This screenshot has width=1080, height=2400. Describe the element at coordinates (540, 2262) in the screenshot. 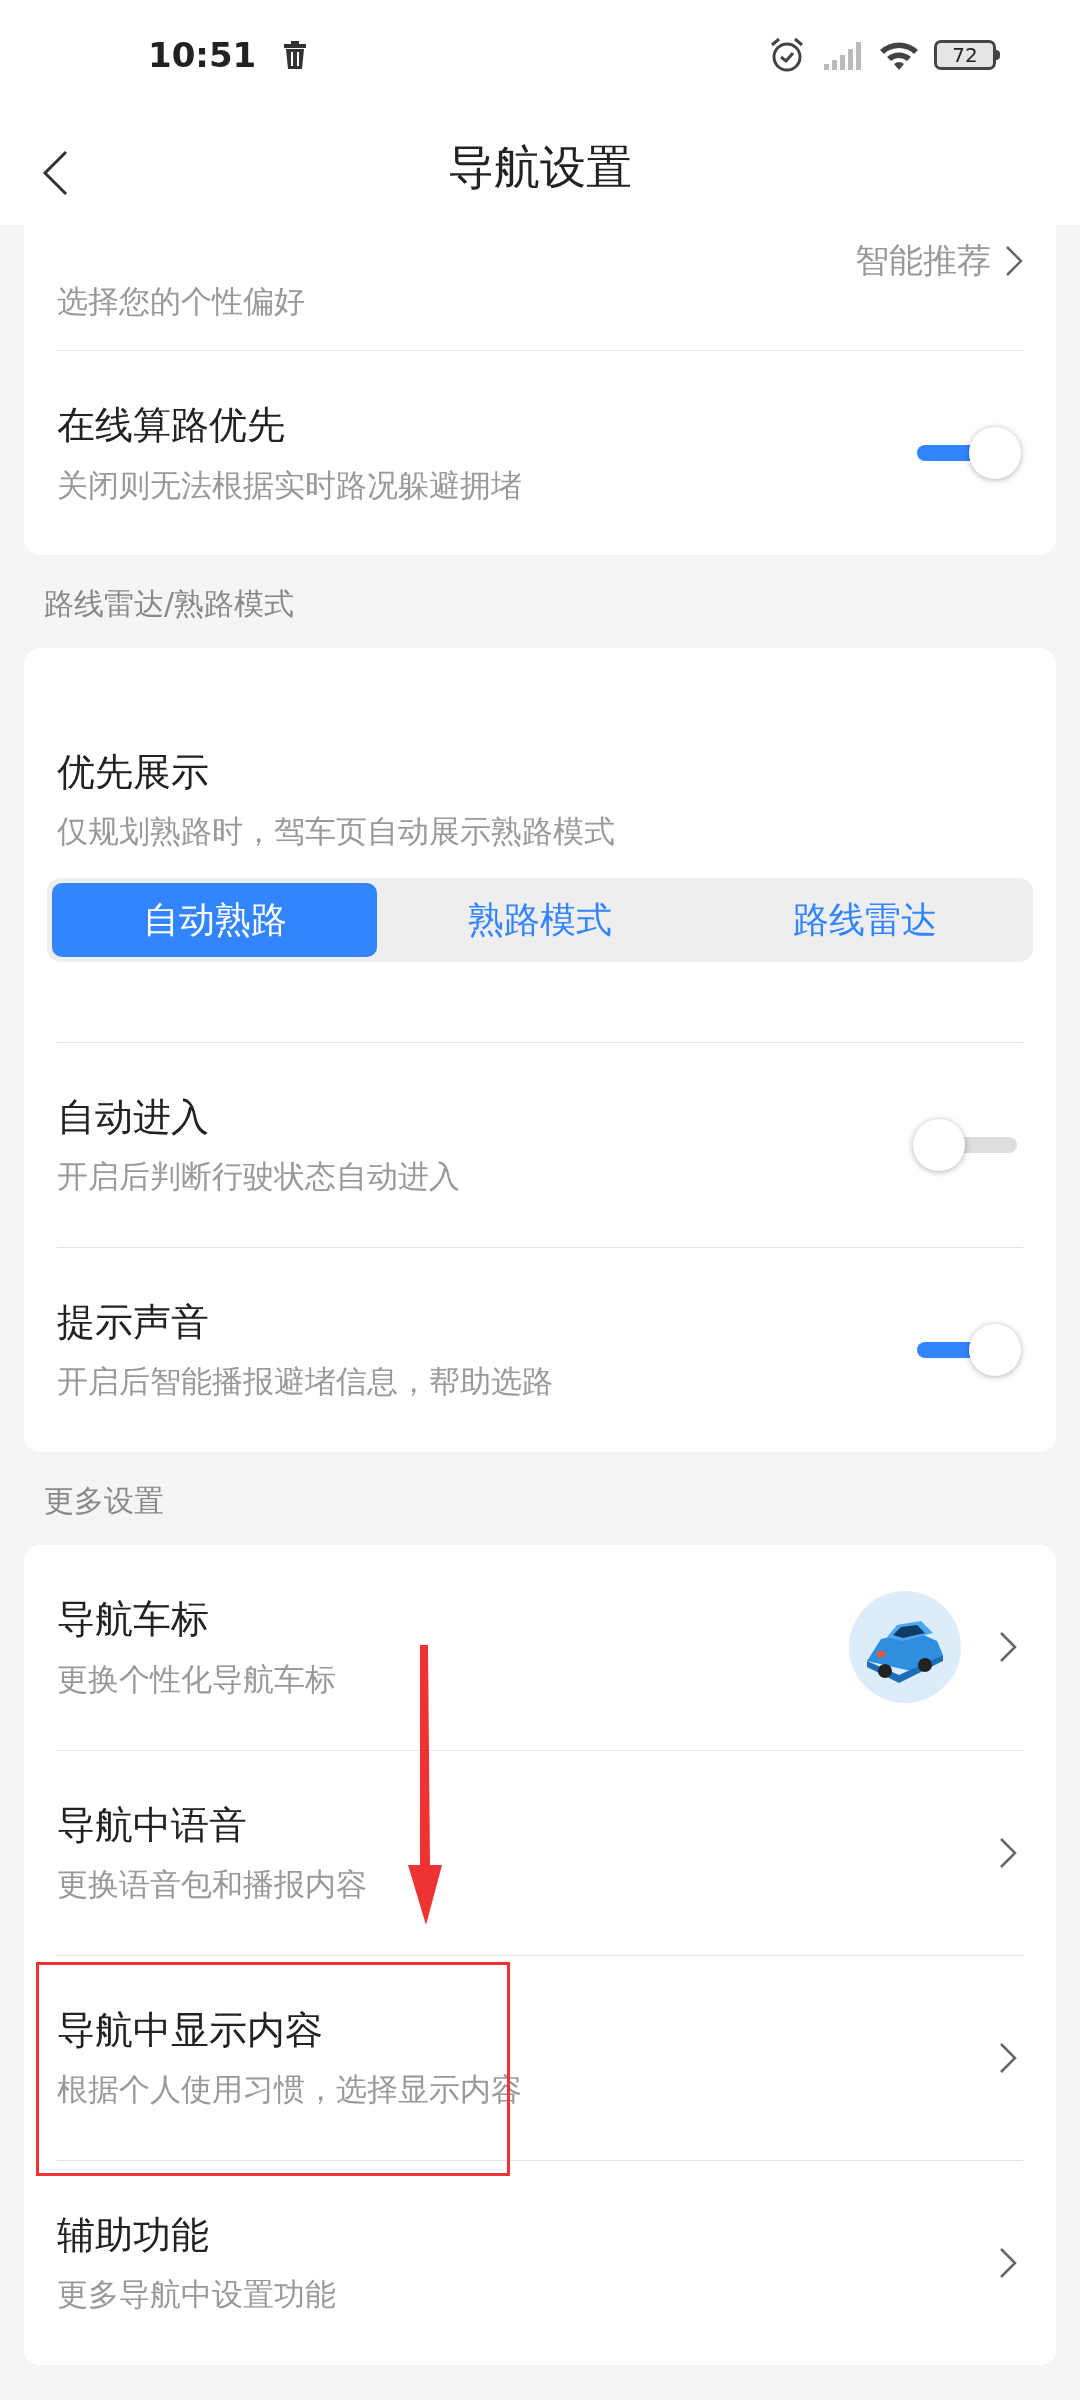

I see `settings-row: 辅助功能 更多导航中设置功能` at that location.